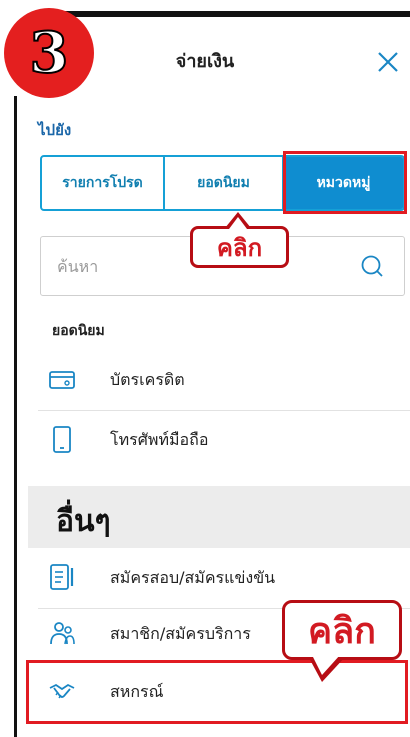  Describe the element at coordinates (372, 266) in the screenshot. I see `search-icon` at that location.